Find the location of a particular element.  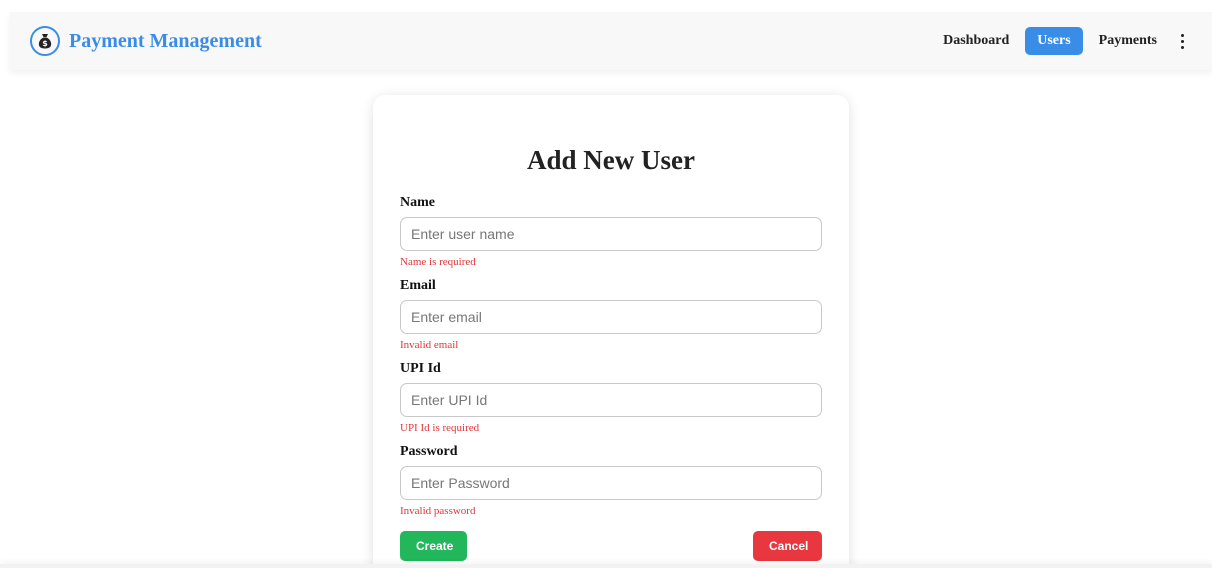

password-input is located at coordinates (611, 483).